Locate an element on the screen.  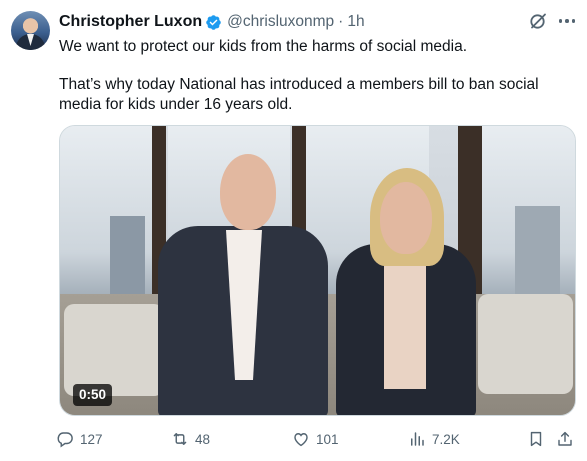
views-chart-icon is located at coordinates (417, 439).